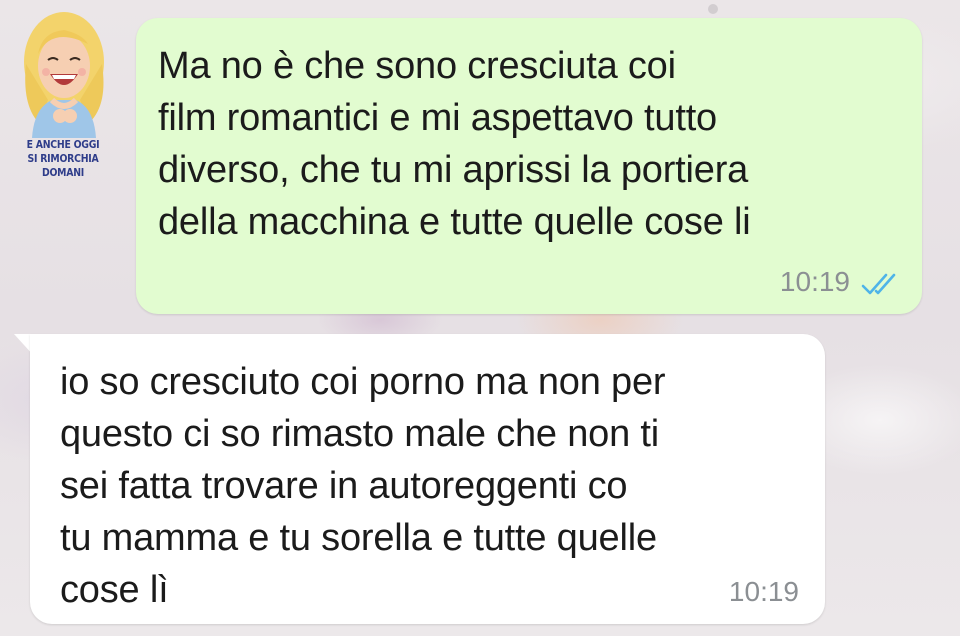  What do you see at coordinates (63, 165) in the screenshot?
I see `watermark-line-2: SI RIMORCHIA DOMANI` at bounding box center [63, 165].